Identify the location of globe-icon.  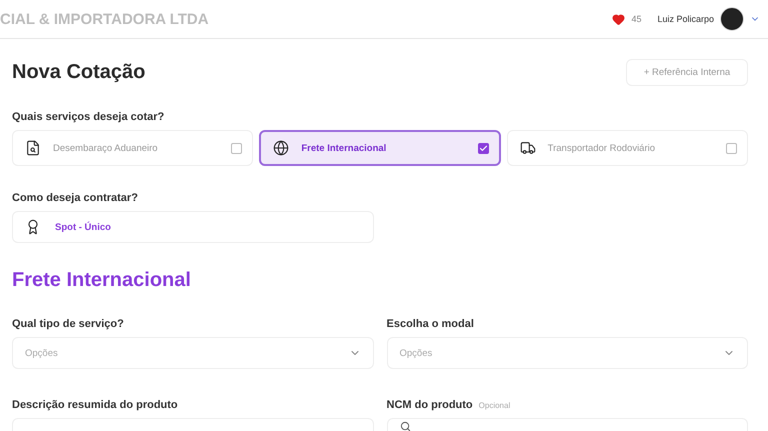
(281, 148).